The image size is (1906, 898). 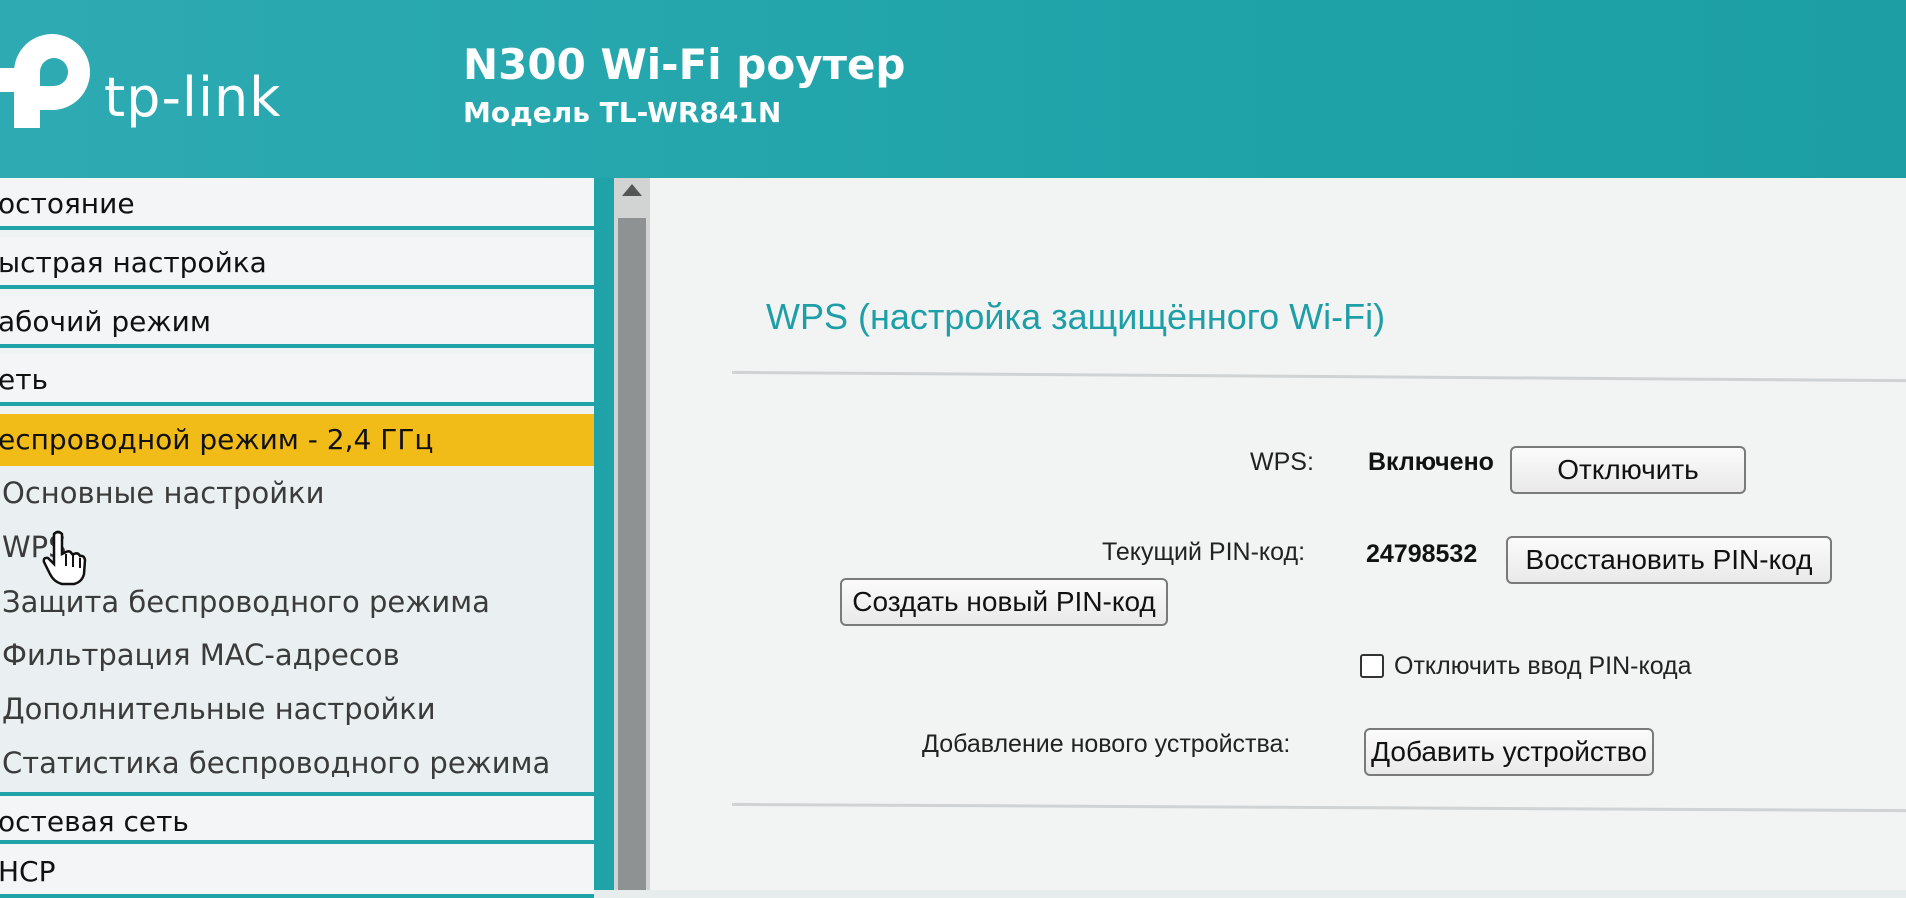 I want to click on submenu-item-wireless-security: Защита беспроводного режима, so click(x=297, y=604).